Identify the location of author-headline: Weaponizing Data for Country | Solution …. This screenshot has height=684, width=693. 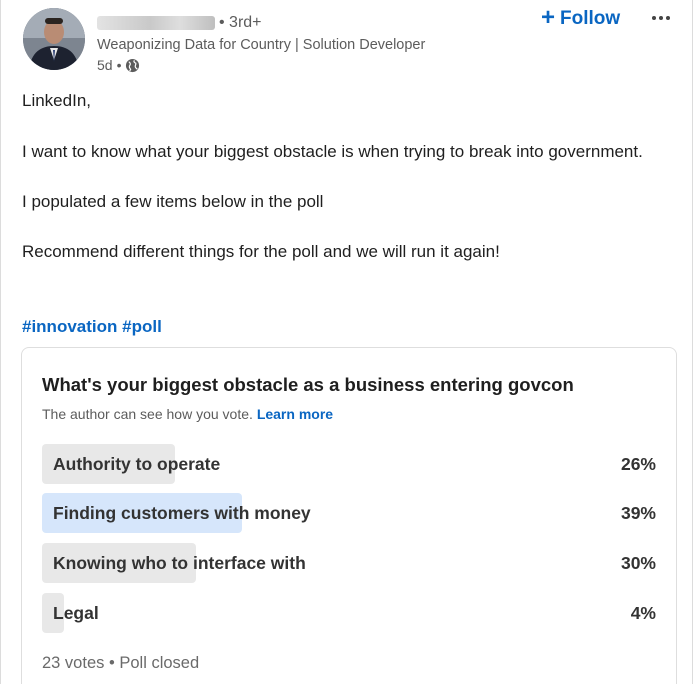
(261, 45).